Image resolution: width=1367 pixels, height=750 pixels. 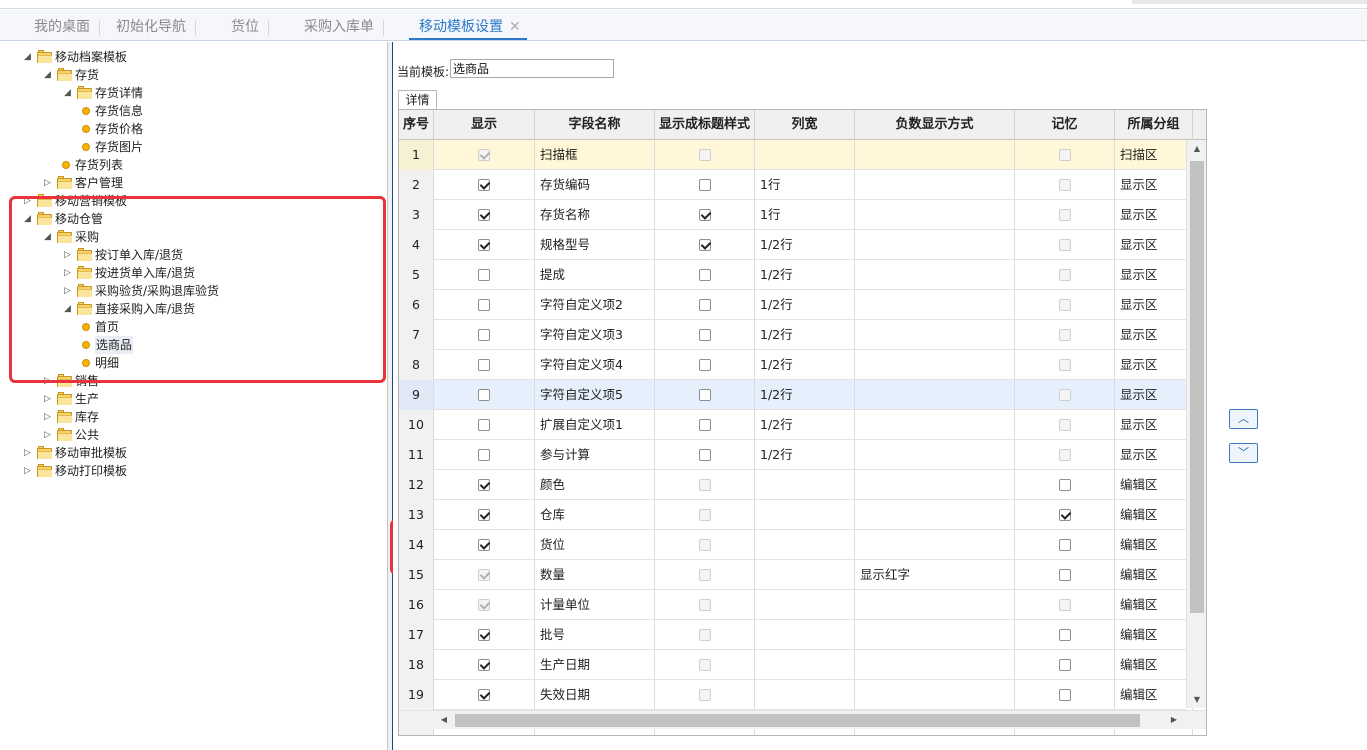 I want to click on column-width-cell: 1行, so click(x=805, y=185).